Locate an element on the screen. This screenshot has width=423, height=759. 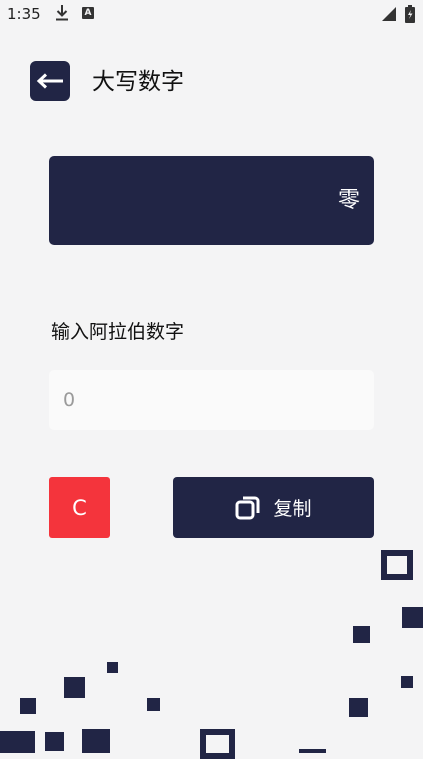
download-icon is located at coordinates (62, 13).